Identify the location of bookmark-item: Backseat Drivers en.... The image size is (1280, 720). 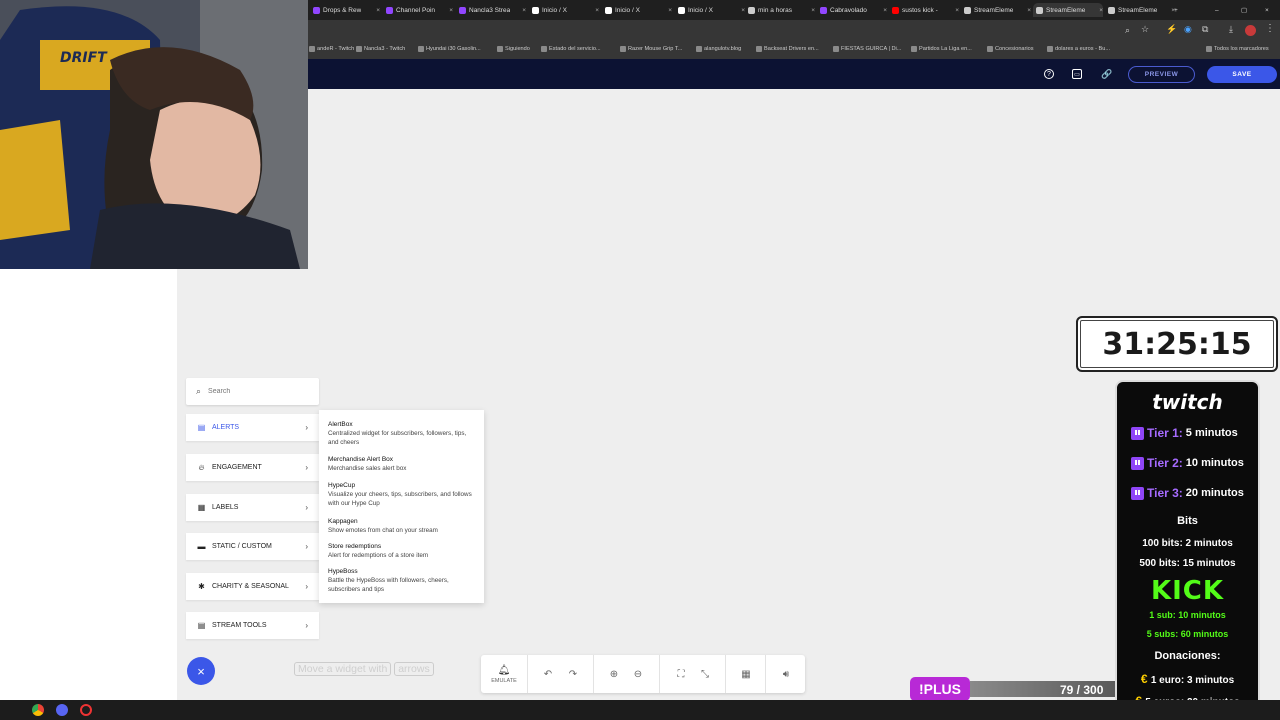
(787, 49).